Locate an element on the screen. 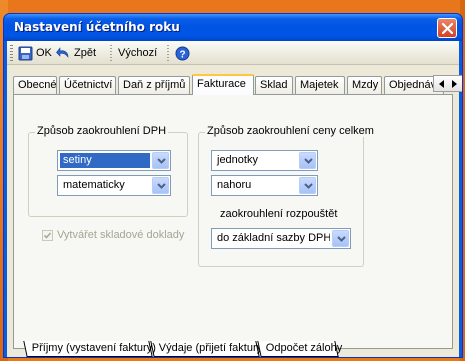 The height and width of the screenshot is (361, 465). tab-vydaje-label: Výdaje (přijetí faktury) is located at coordinates (212, 348).